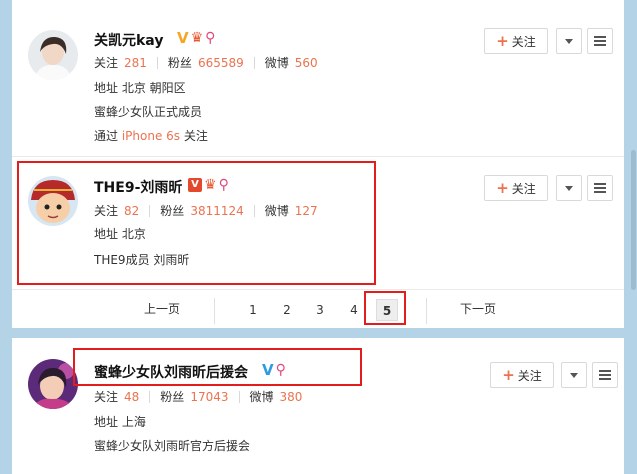 This screenshot has width=637, height=474. I want to click on address-value: 上海, so click(133, 422).